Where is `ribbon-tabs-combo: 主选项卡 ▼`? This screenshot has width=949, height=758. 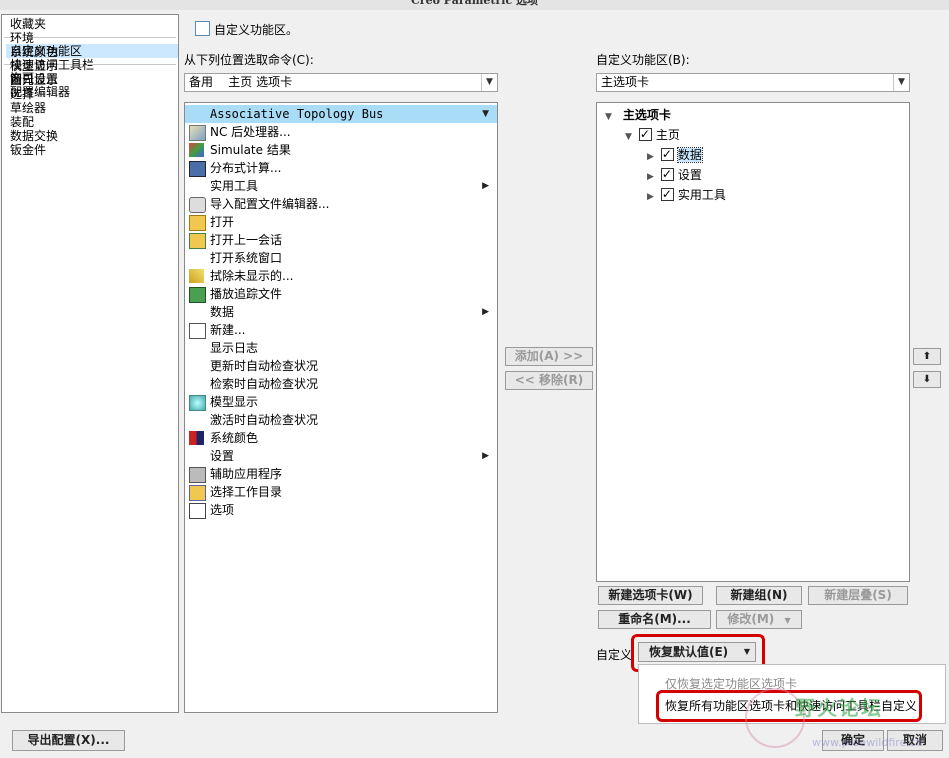 ribbon-tabs-combo: 主选项卡 ▼ is located at coordinates (753, 82).